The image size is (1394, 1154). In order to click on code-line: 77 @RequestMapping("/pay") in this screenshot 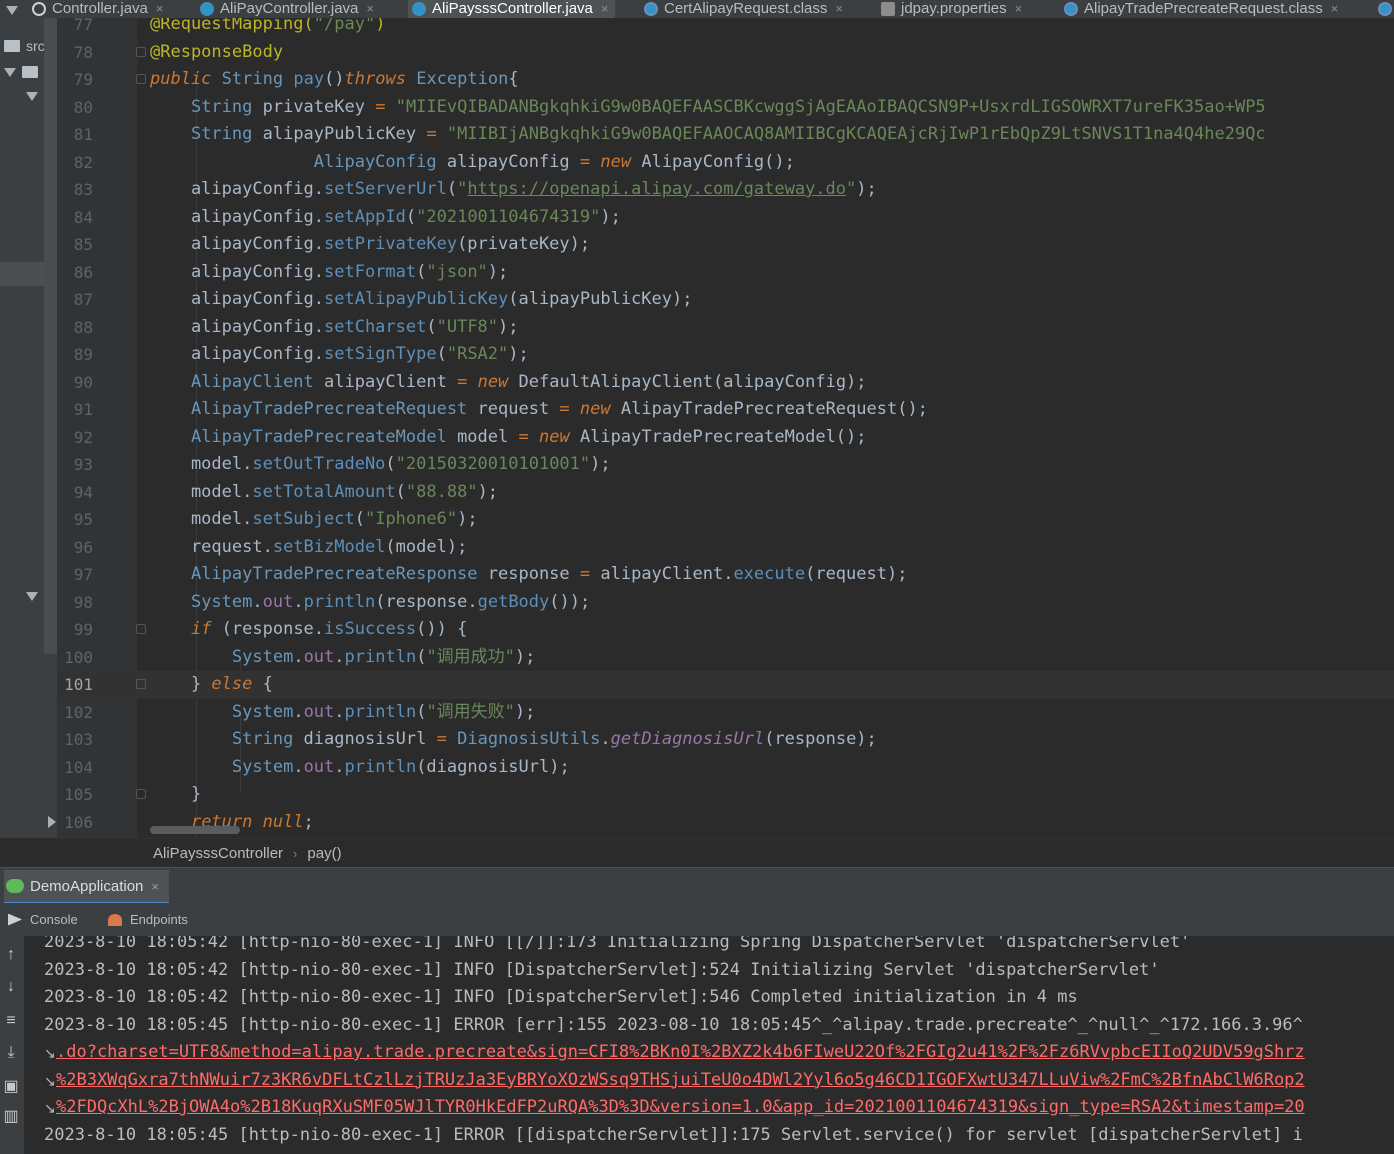, I will do `click(725, 28)`.